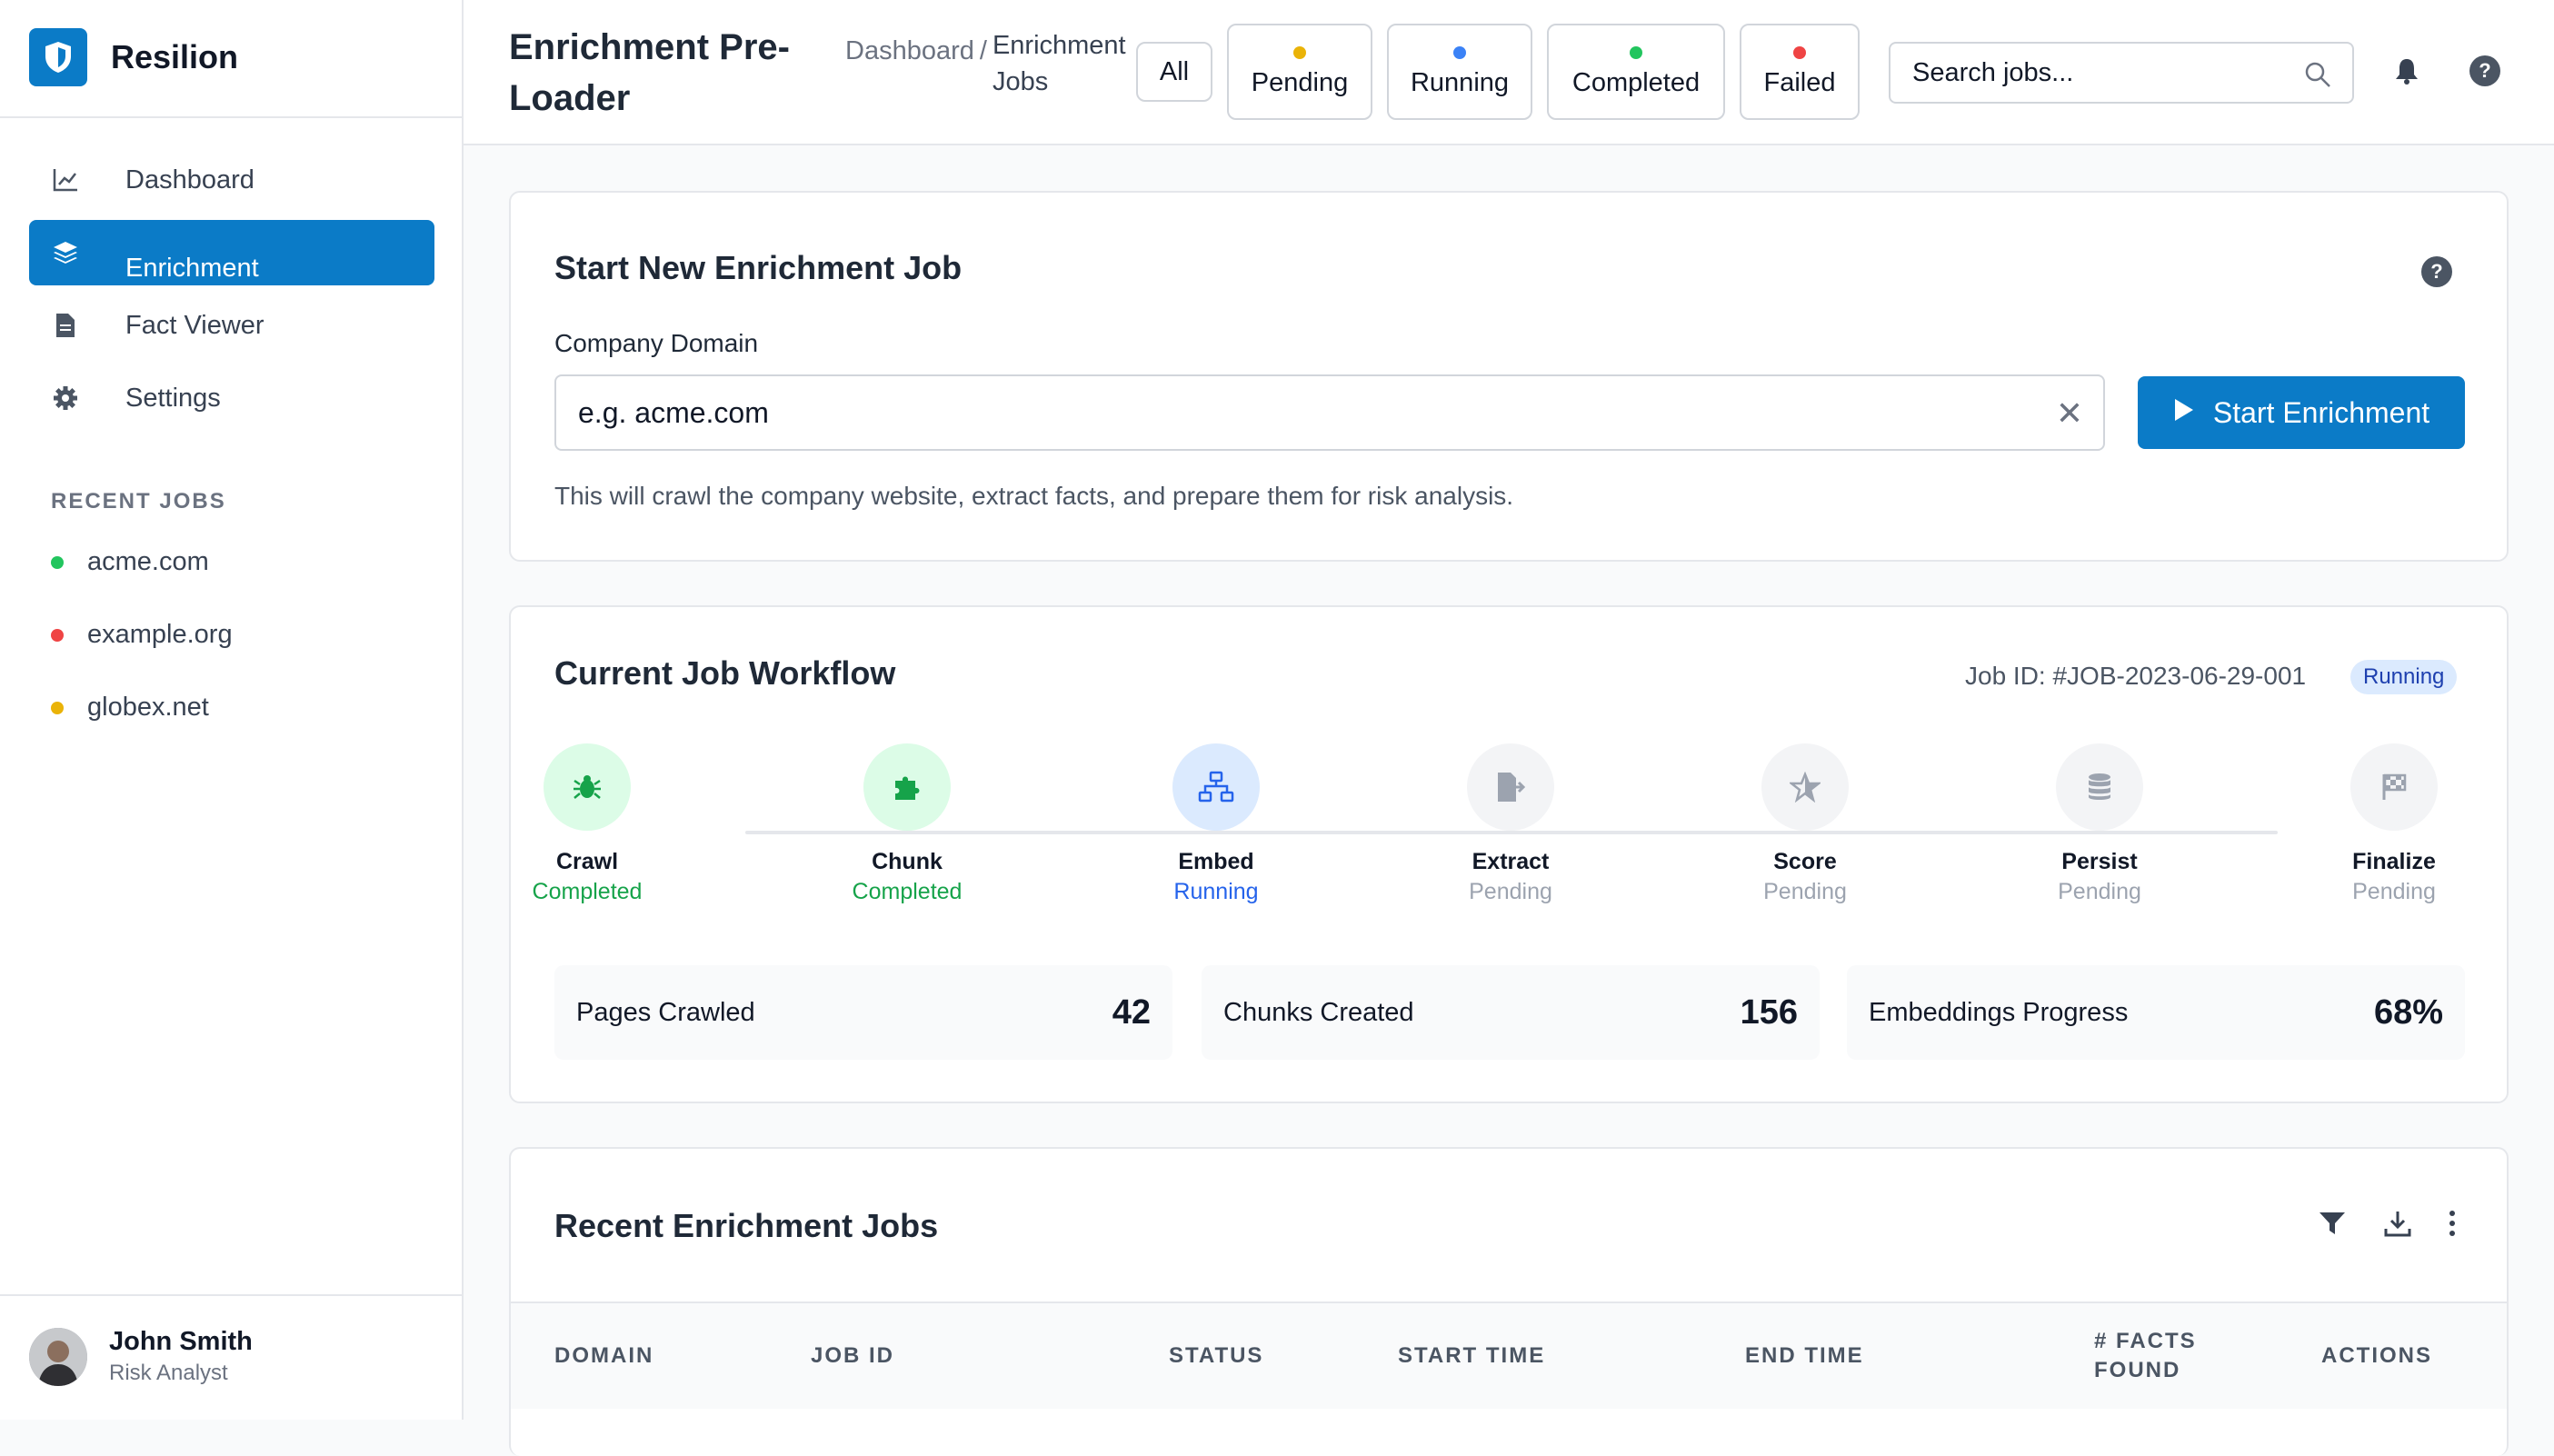 This screenshot has width=2554, height=1456. Describe the element at coordinates (1804, 1356) in the screenshot. I see `column-header-end-time: END TIME` at that location.